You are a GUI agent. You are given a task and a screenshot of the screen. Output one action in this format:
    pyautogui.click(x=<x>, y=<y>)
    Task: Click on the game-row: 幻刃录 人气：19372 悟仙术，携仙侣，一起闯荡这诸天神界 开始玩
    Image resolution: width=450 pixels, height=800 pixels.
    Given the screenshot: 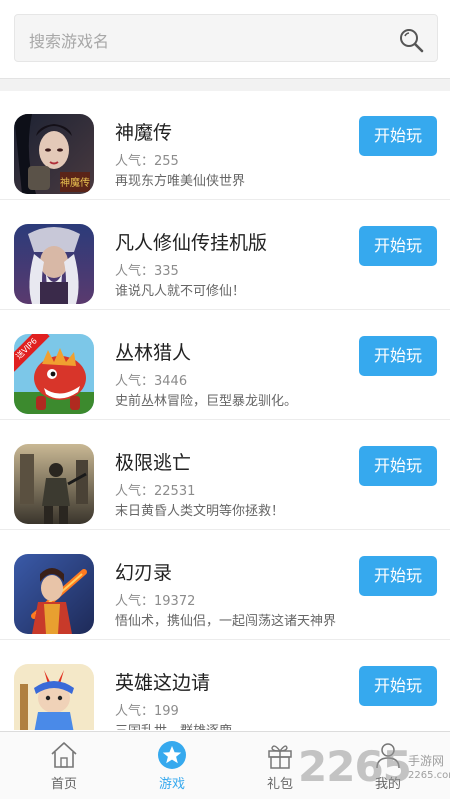 What is the action you would take?
    pyautogui.click(x=225, y=585)
    